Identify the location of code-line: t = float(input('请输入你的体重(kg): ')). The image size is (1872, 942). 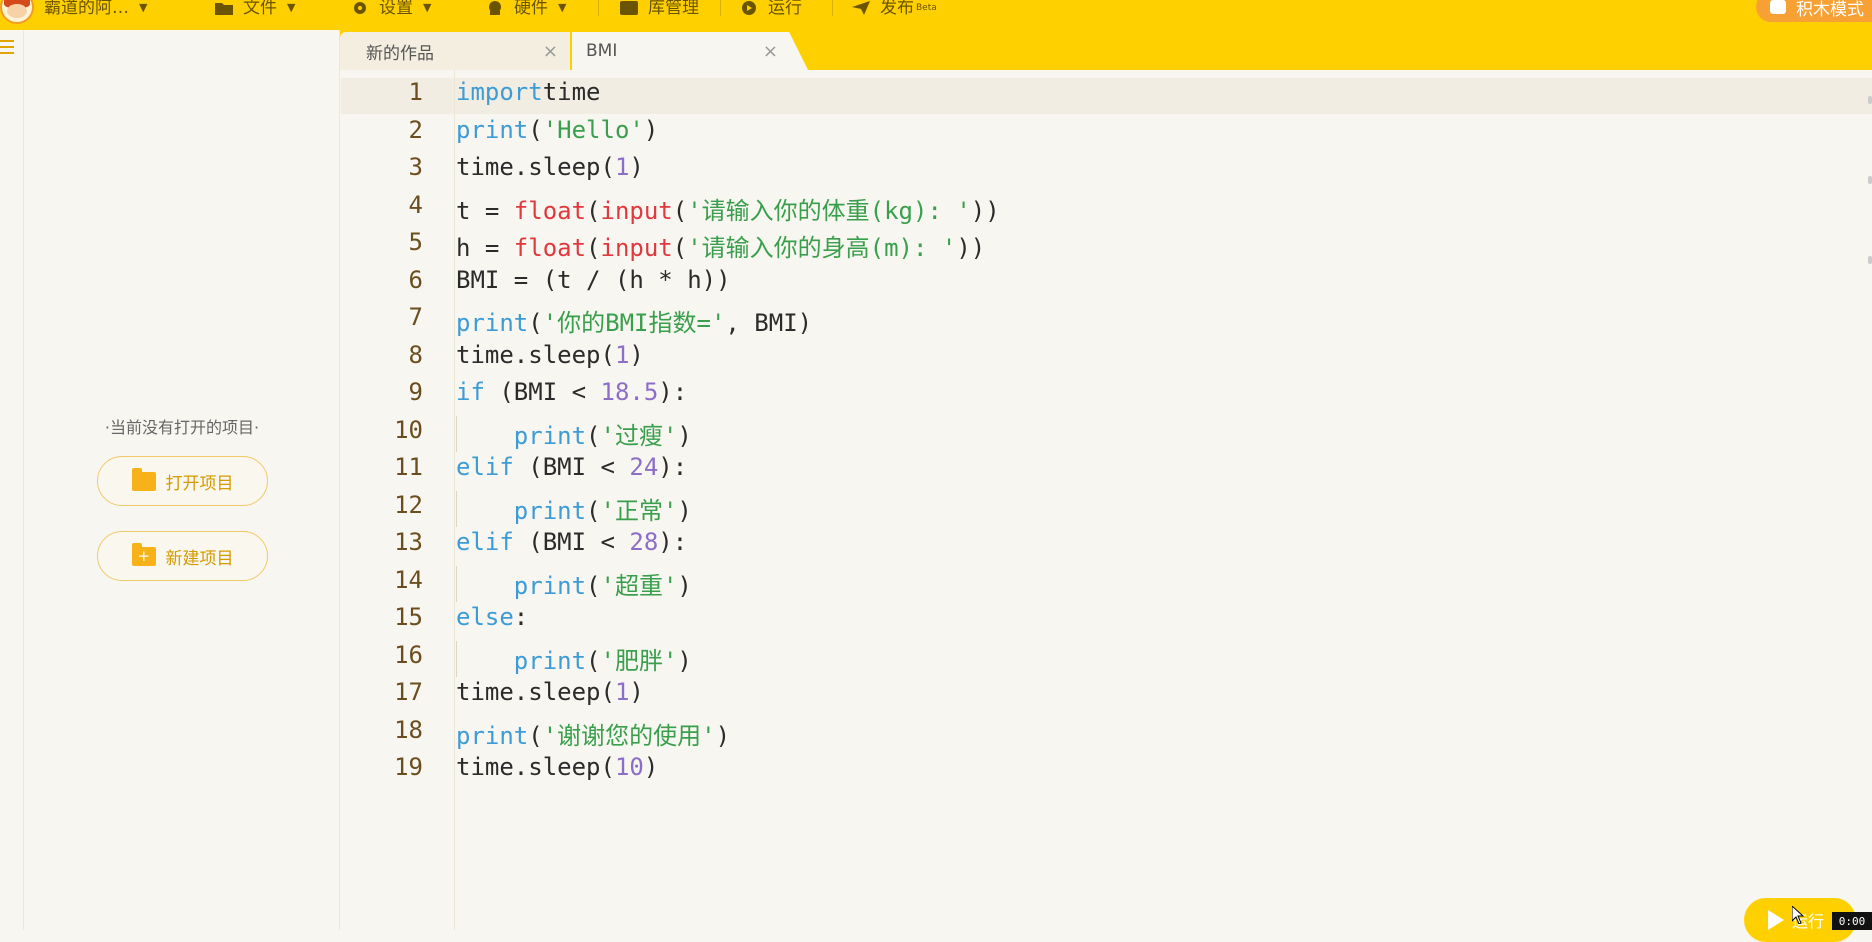
(728, 208).